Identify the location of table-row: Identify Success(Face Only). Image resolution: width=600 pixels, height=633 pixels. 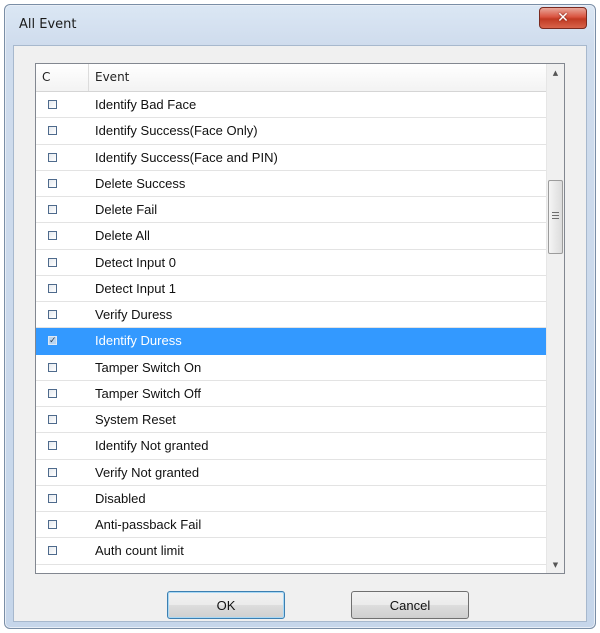
(291, 131).